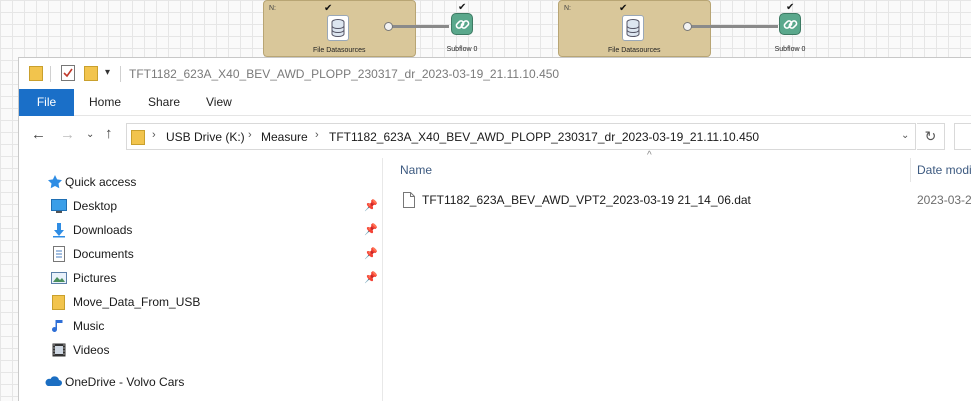 The image size is (971, 401). Describe the element at coordinates (53, 385) in the screenshot. I see `cloud-icon` at that location.